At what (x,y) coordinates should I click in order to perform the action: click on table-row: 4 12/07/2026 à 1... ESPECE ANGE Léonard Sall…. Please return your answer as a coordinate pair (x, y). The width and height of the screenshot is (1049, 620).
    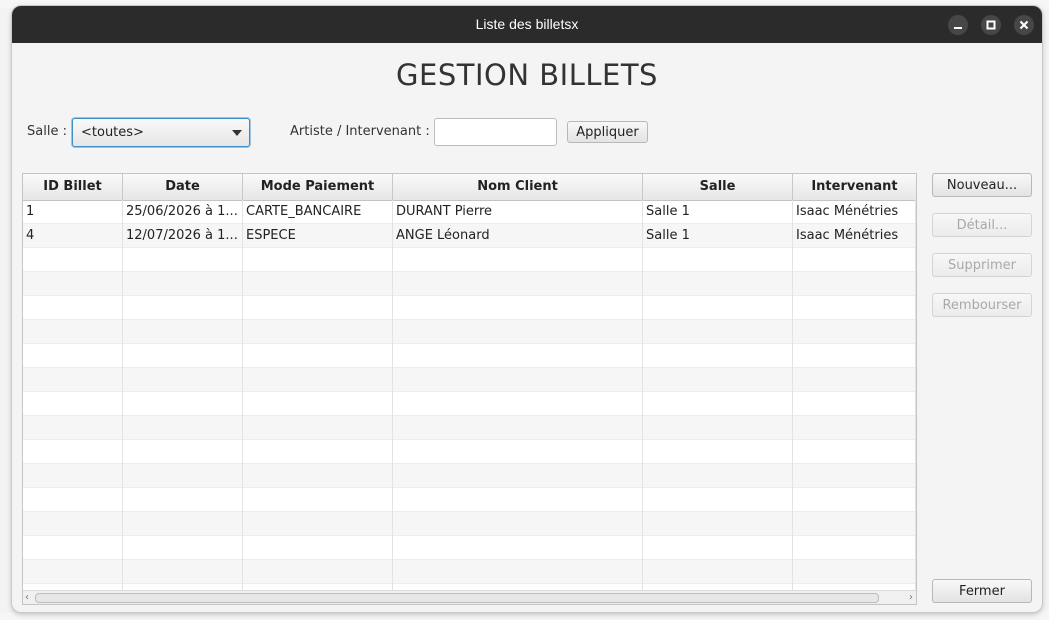
    Looking at the image, I should click on (469, 236).